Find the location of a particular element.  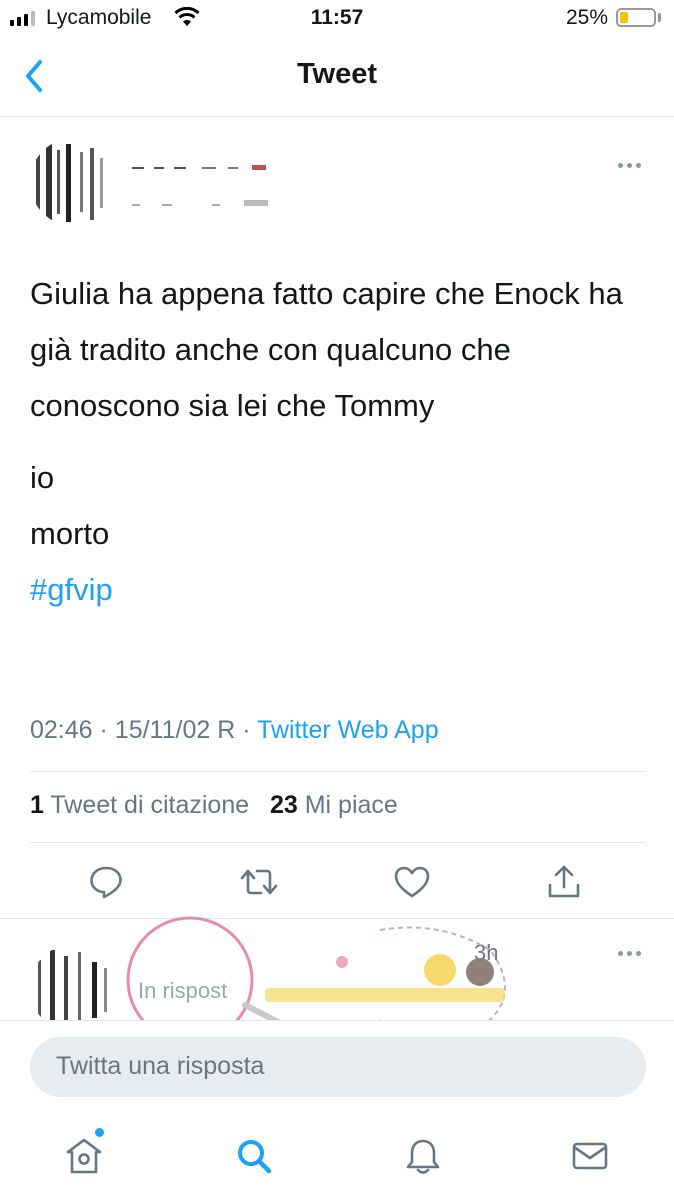

battery-icon is located at coordinates (636, 17).